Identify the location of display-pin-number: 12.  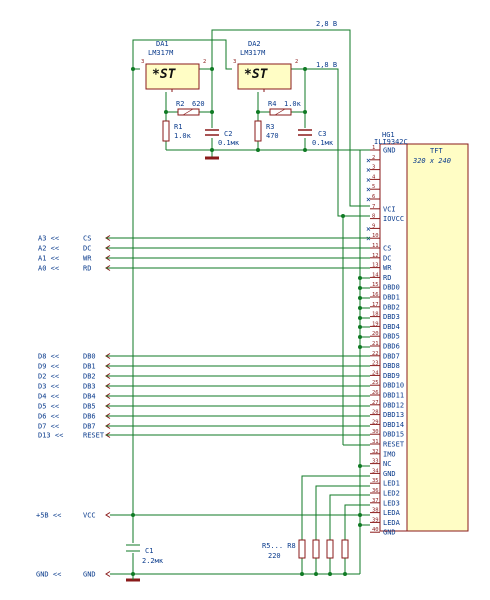
(375, 256).